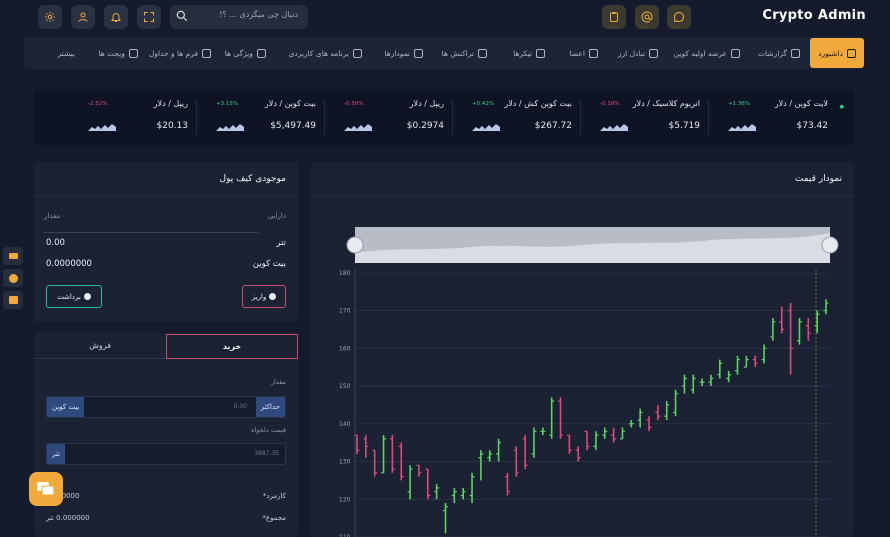 The width and height of the screenshot is (890, 537). What do you see at coordinates (647, 17) in the screenshot?
I see `mail-button` at bounding box center [647, 17].